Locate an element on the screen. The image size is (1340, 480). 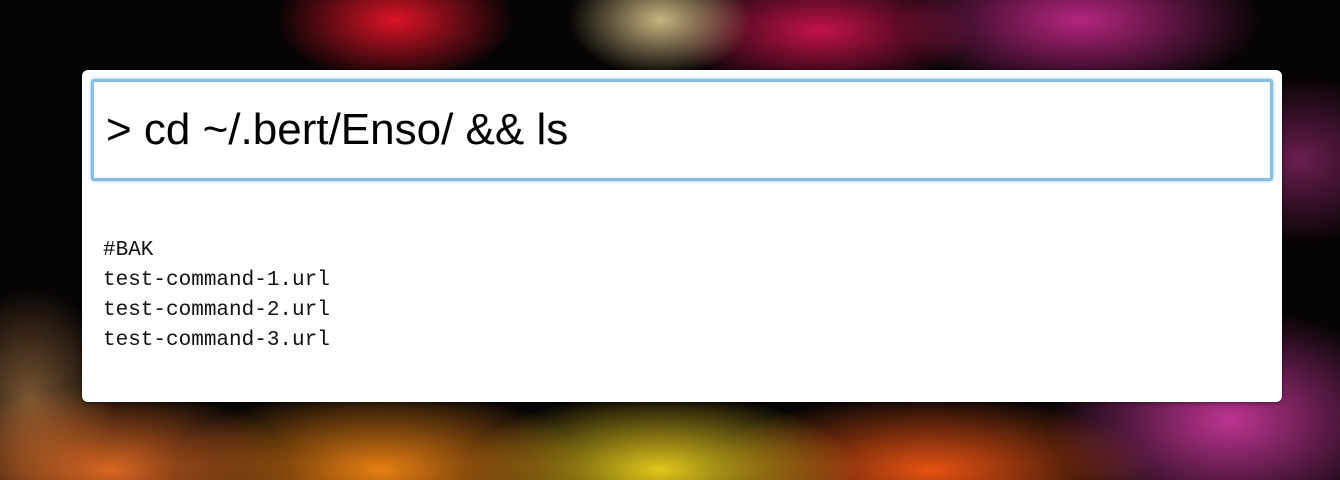
output-line: test-command-2.url is located at coordinates (216, 310).